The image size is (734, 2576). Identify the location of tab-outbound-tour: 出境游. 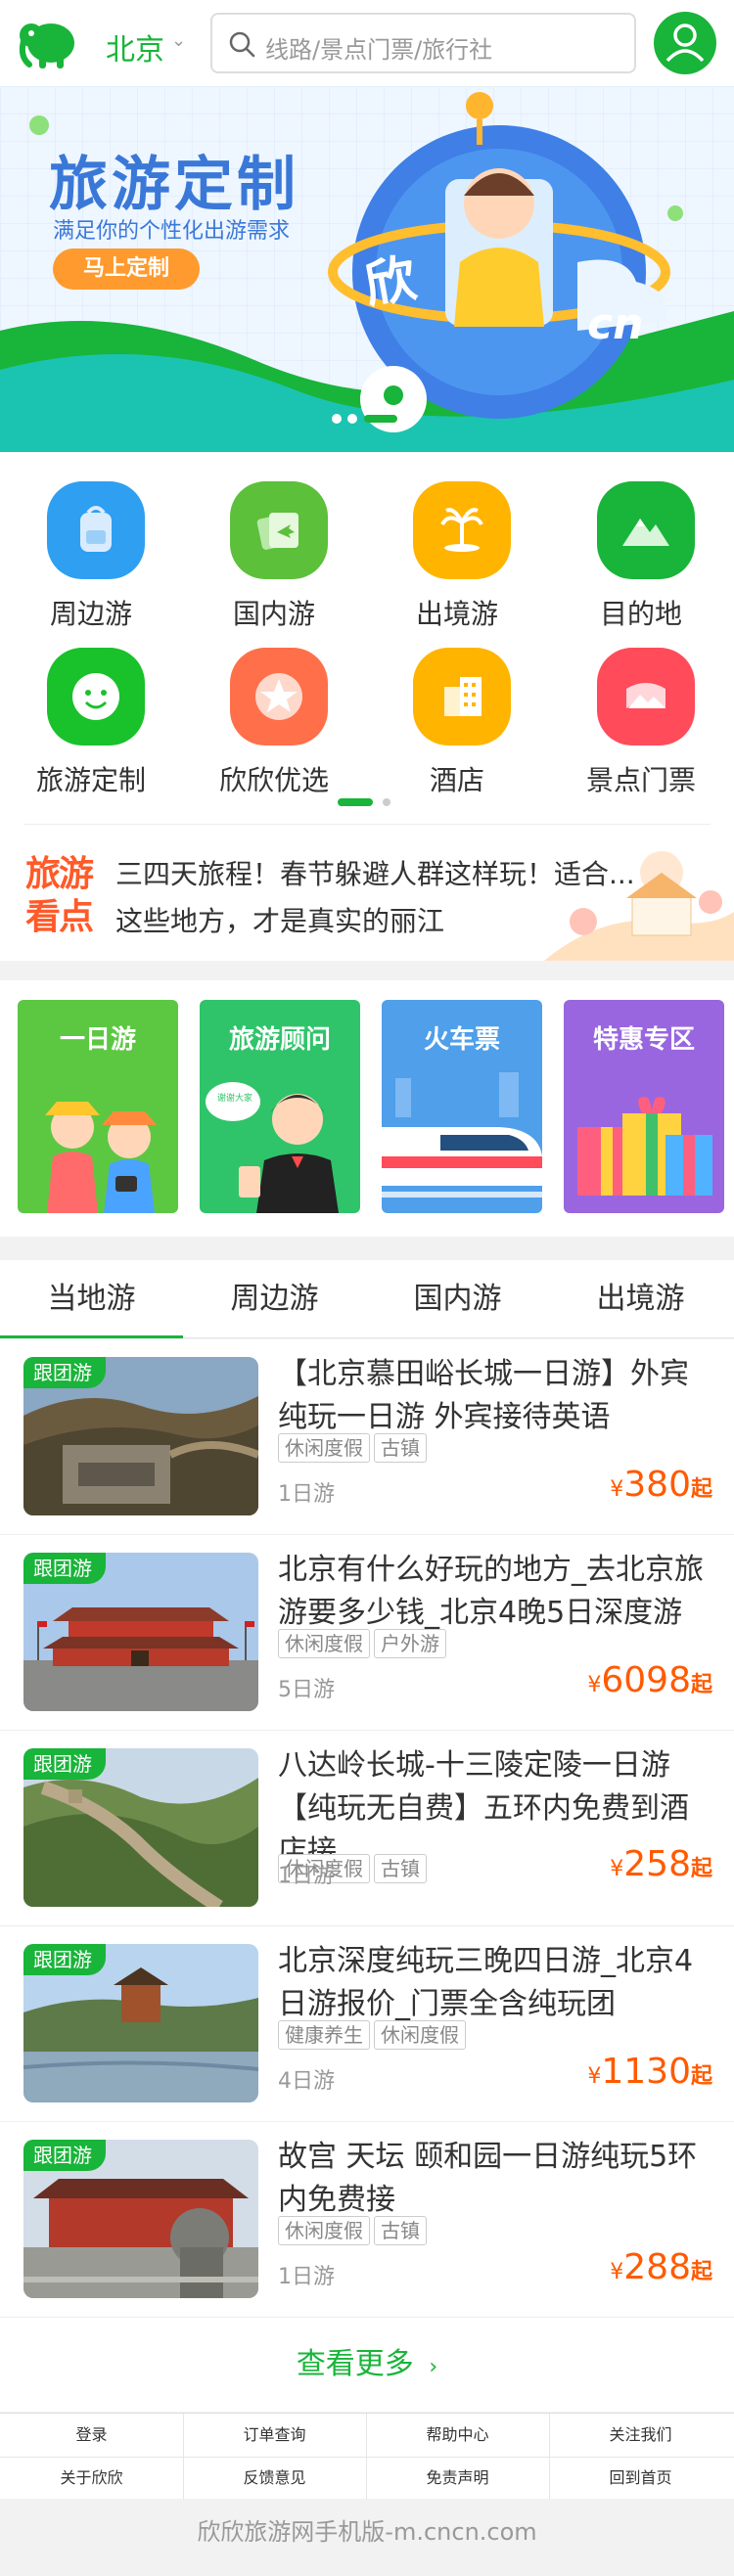
(641, 1299).